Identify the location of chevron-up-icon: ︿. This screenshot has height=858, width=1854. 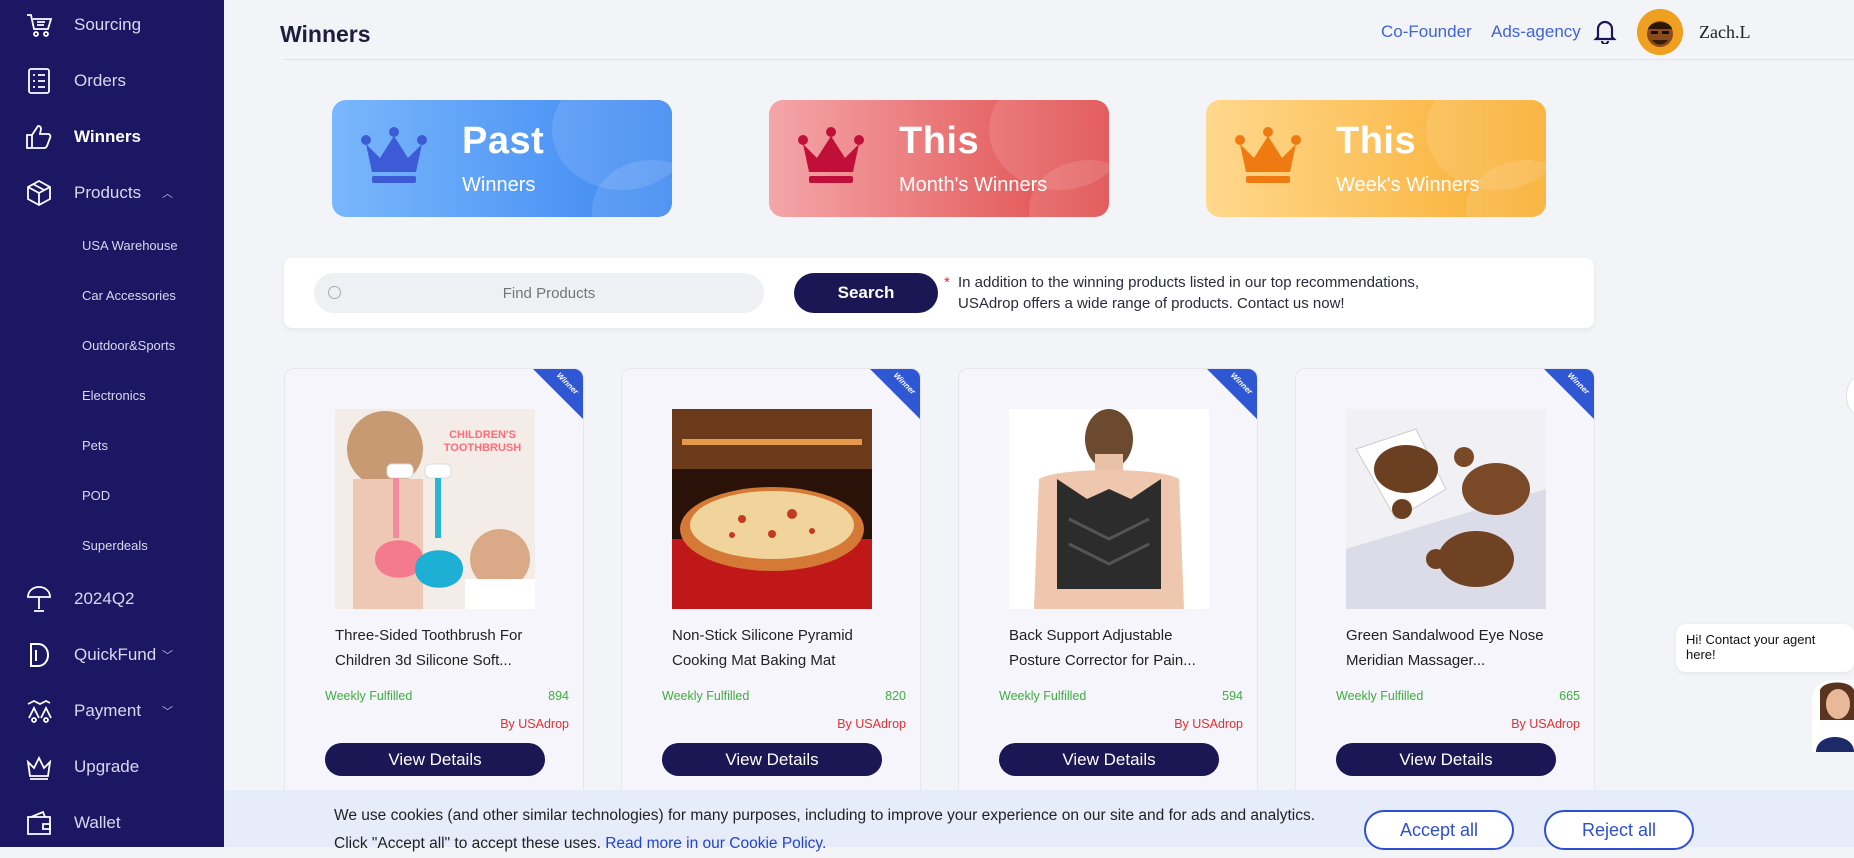
(167, 194).